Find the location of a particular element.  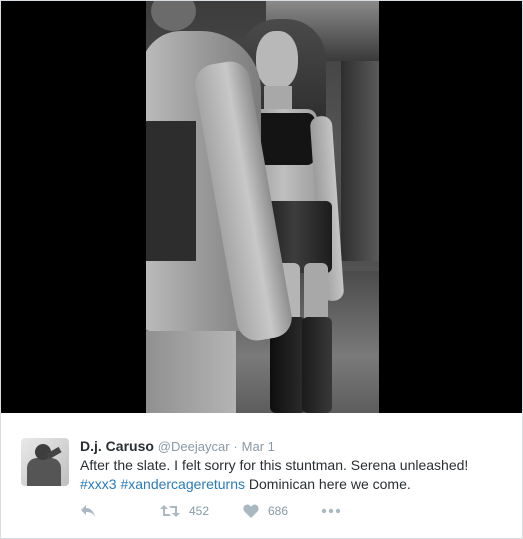

tweet-header: D.j. Caruso @Deejaycar · Mar 1 is located at coordinates (177, 446).